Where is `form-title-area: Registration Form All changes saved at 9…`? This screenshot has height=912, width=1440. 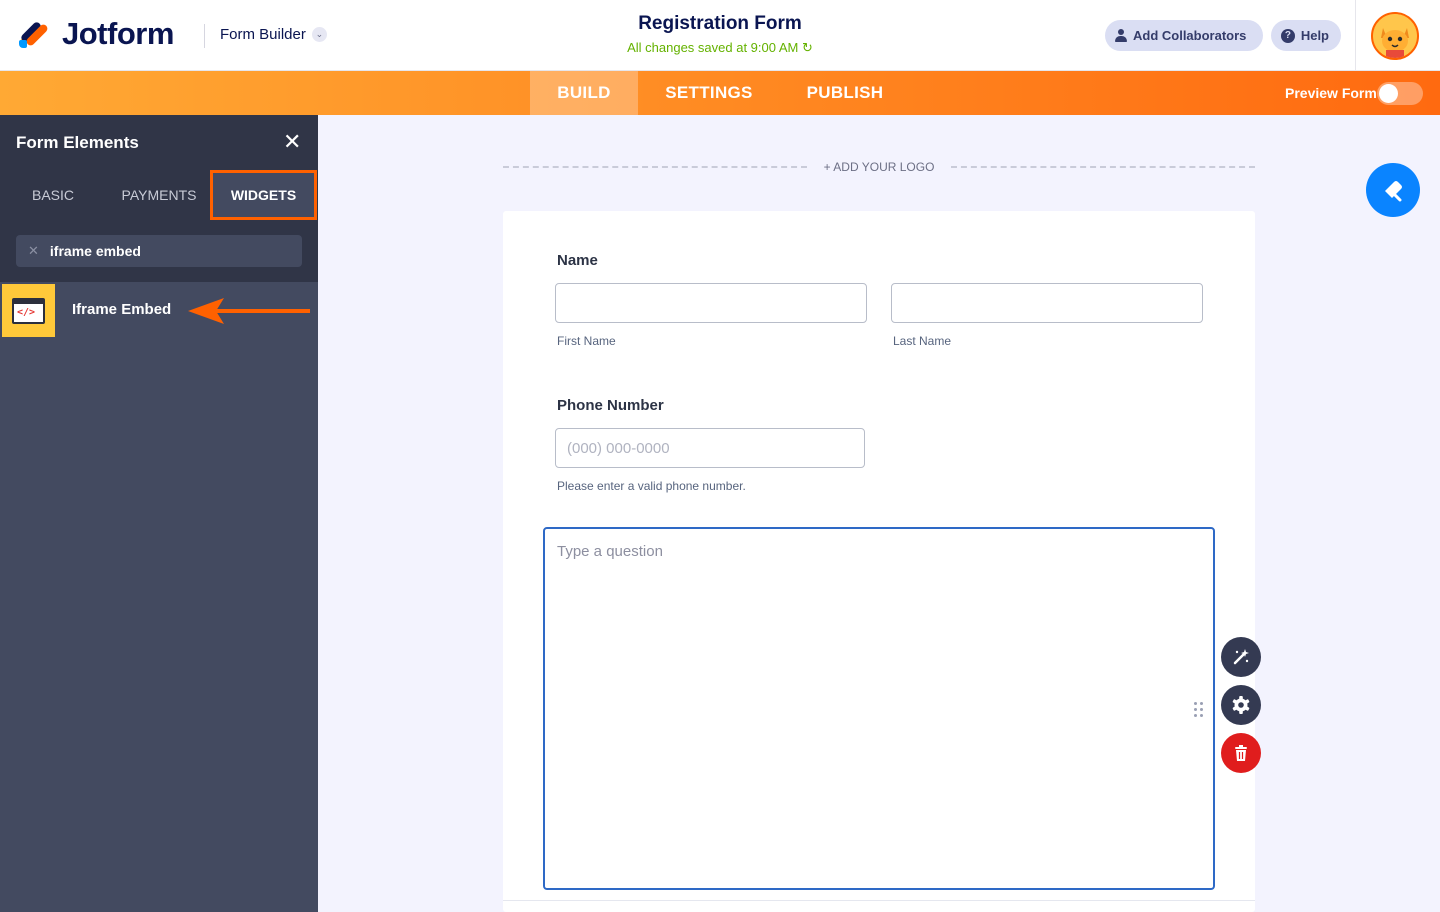 form-title-area: Registration Form All changes saved at 9… is located at coordinates (720, 34).